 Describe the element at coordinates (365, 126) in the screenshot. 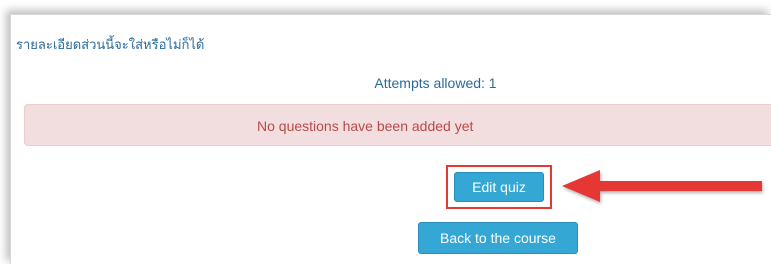

I see `no-questions-alert-text: No questions have been added yet` at that location.